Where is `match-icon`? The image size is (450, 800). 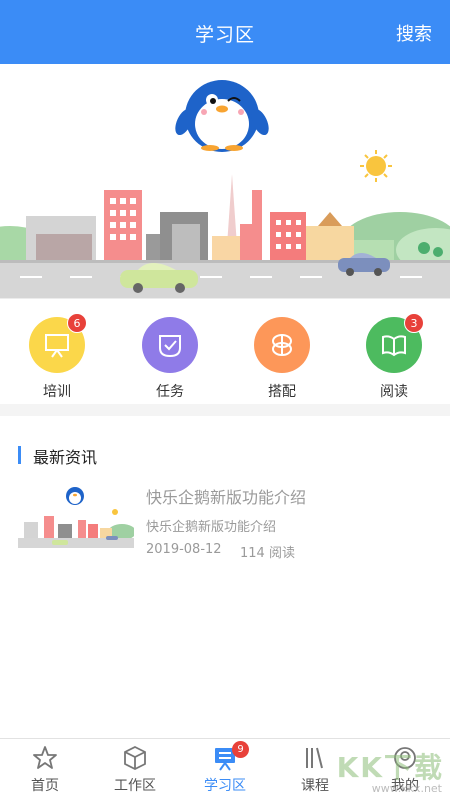
match-icon is located at coordinates (282, 345).